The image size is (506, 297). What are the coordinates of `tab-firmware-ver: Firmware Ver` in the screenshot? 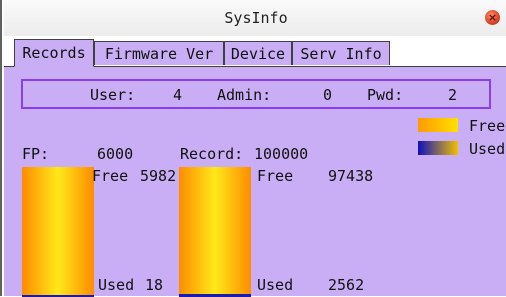 It's located at (159, 53).